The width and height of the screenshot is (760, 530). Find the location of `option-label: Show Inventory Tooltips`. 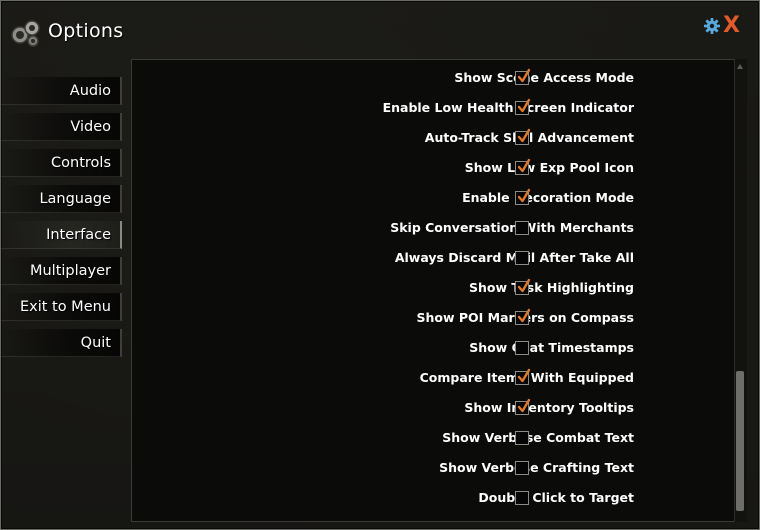

option-label: Show Inventory Tooltips is located at coordinates (549, 407).